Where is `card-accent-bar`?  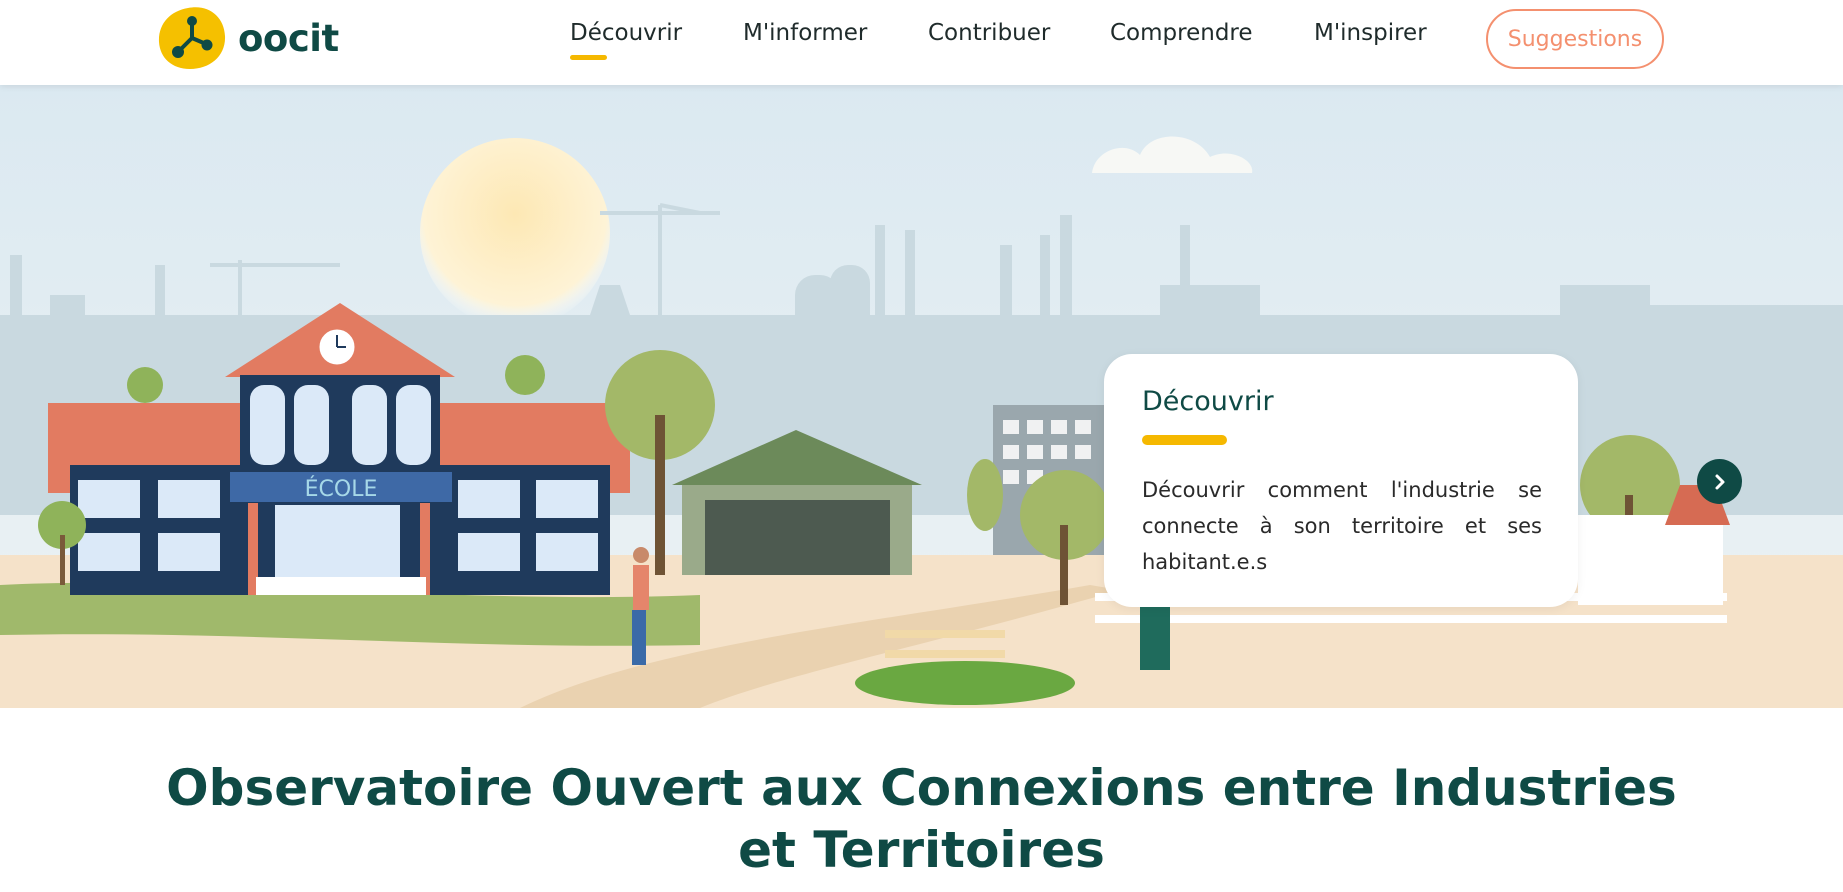 card-accent-bar is located at coordinates (1184, 440).